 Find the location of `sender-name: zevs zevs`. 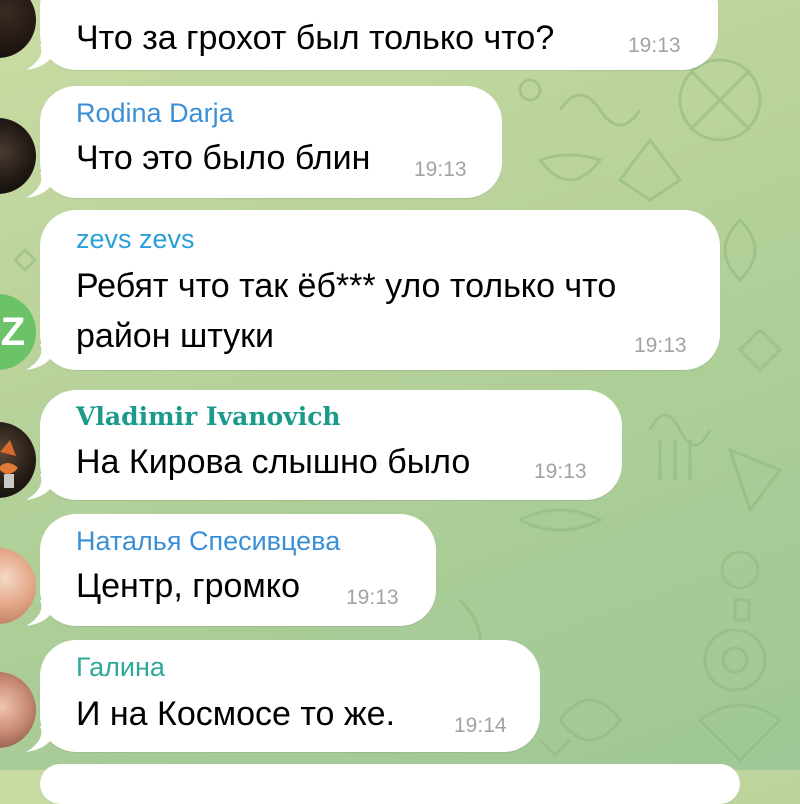

sender-name: zevs zevs is located at coordinates (135, 239).